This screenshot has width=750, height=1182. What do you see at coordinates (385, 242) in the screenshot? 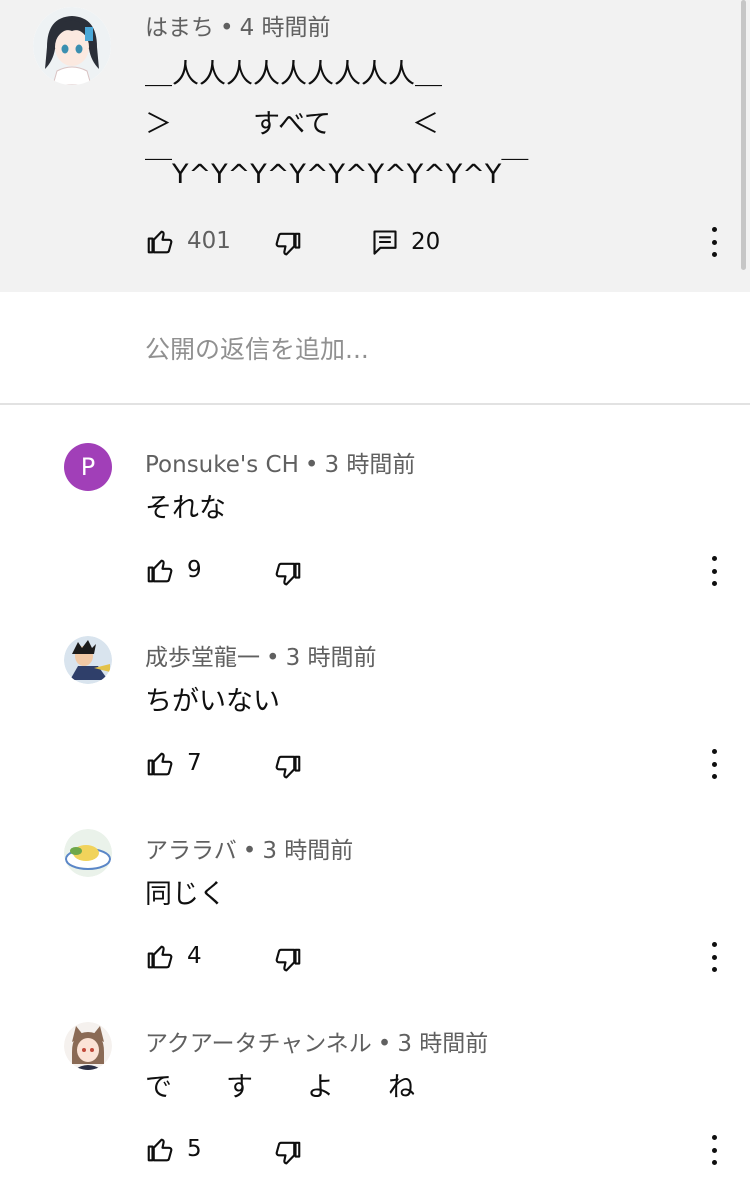
I see `reply-icon` at bounding box center [385, 242].